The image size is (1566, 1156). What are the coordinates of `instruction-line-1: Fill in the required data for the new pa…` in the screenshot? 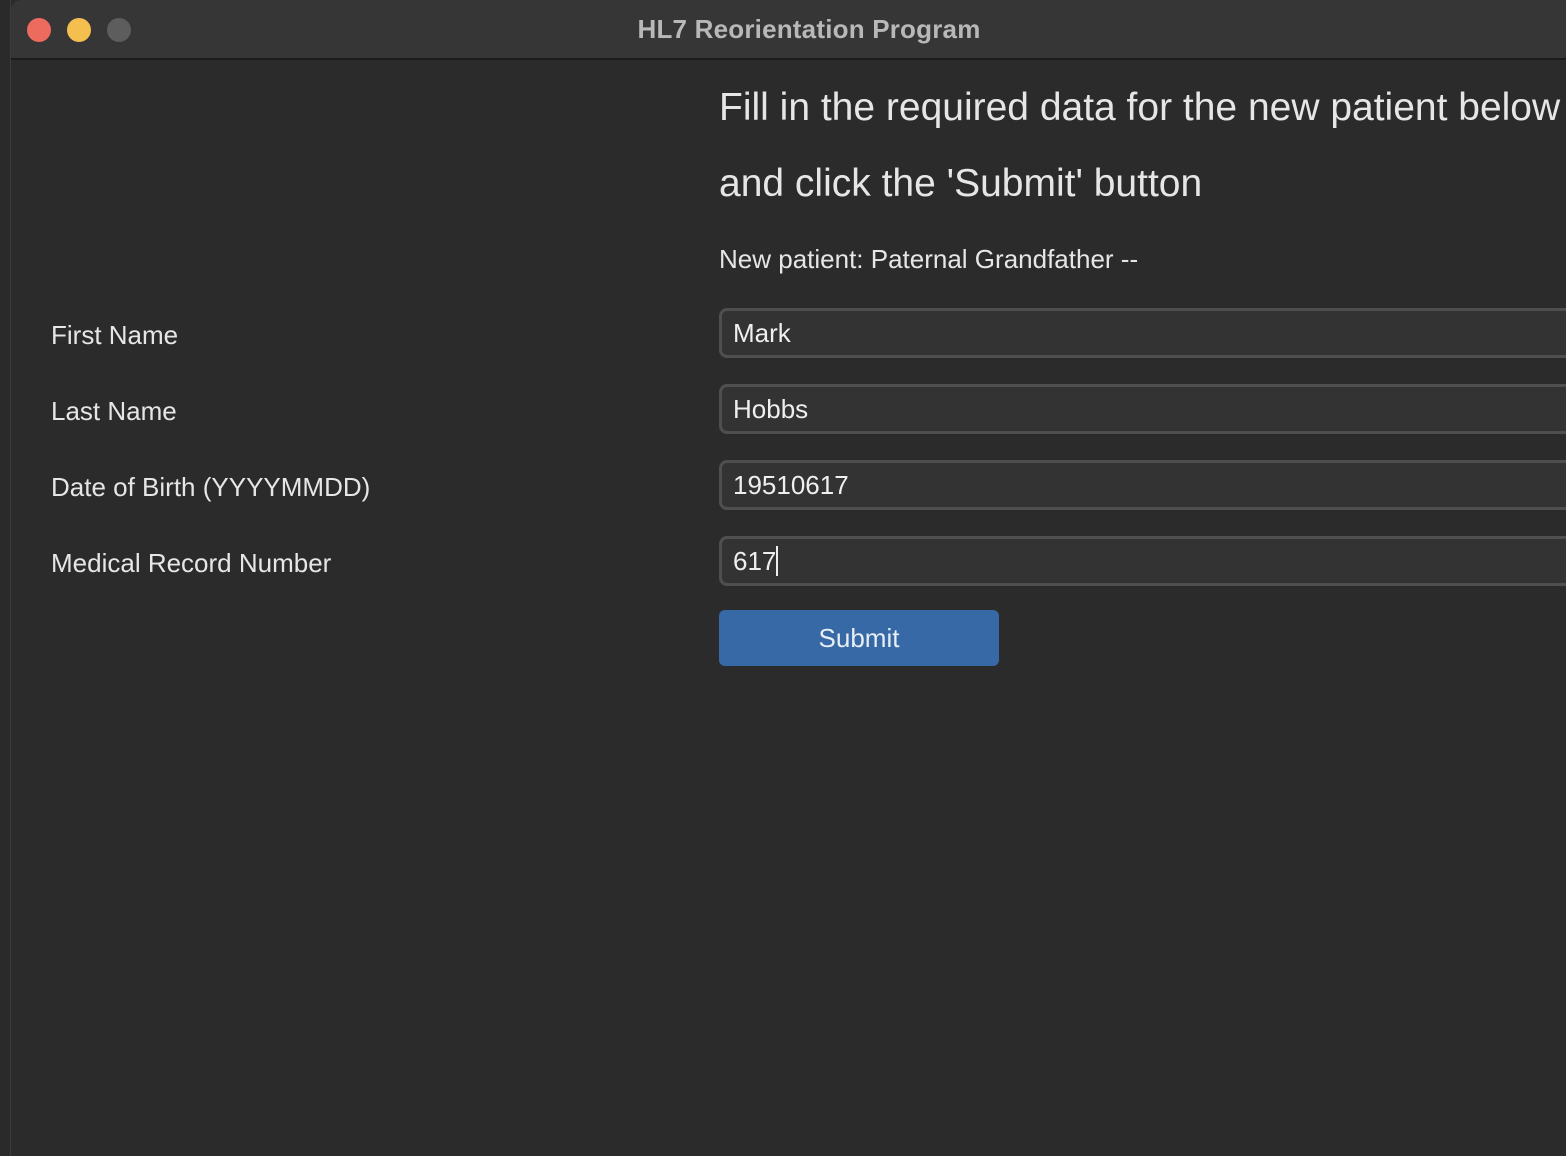 It's located at (1140, 107).